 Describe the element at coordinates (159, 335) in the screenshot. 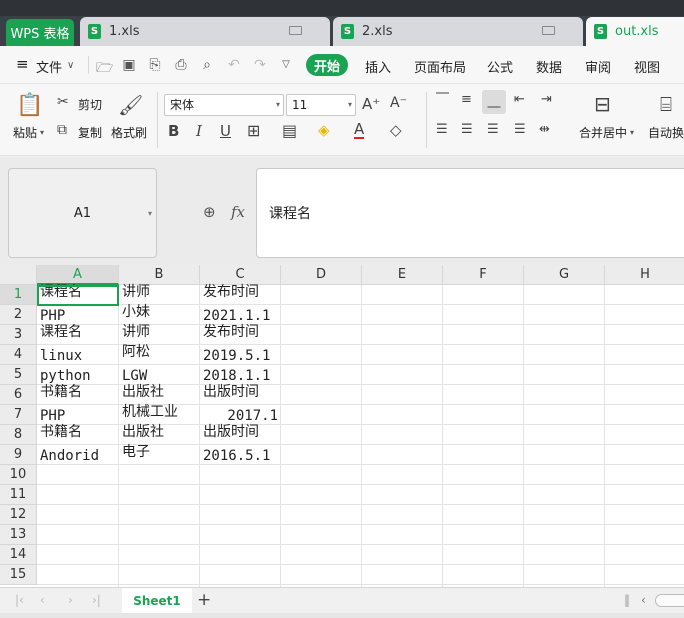

I see `cell-b3: 讲师` at that location.